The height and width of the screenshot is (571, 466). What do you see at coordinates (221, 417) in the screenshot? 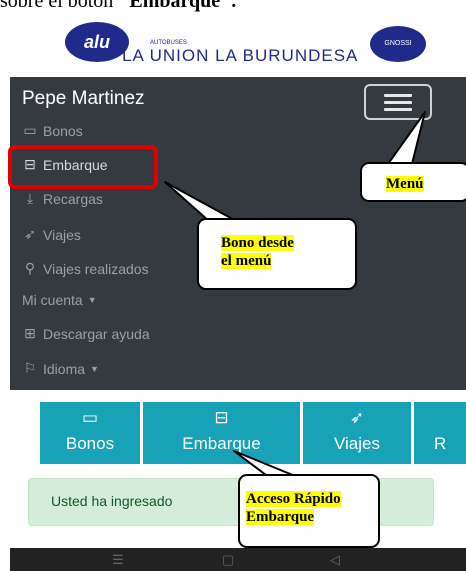
I see `bus-icon: ⊟` at bounding box center [221, 417].